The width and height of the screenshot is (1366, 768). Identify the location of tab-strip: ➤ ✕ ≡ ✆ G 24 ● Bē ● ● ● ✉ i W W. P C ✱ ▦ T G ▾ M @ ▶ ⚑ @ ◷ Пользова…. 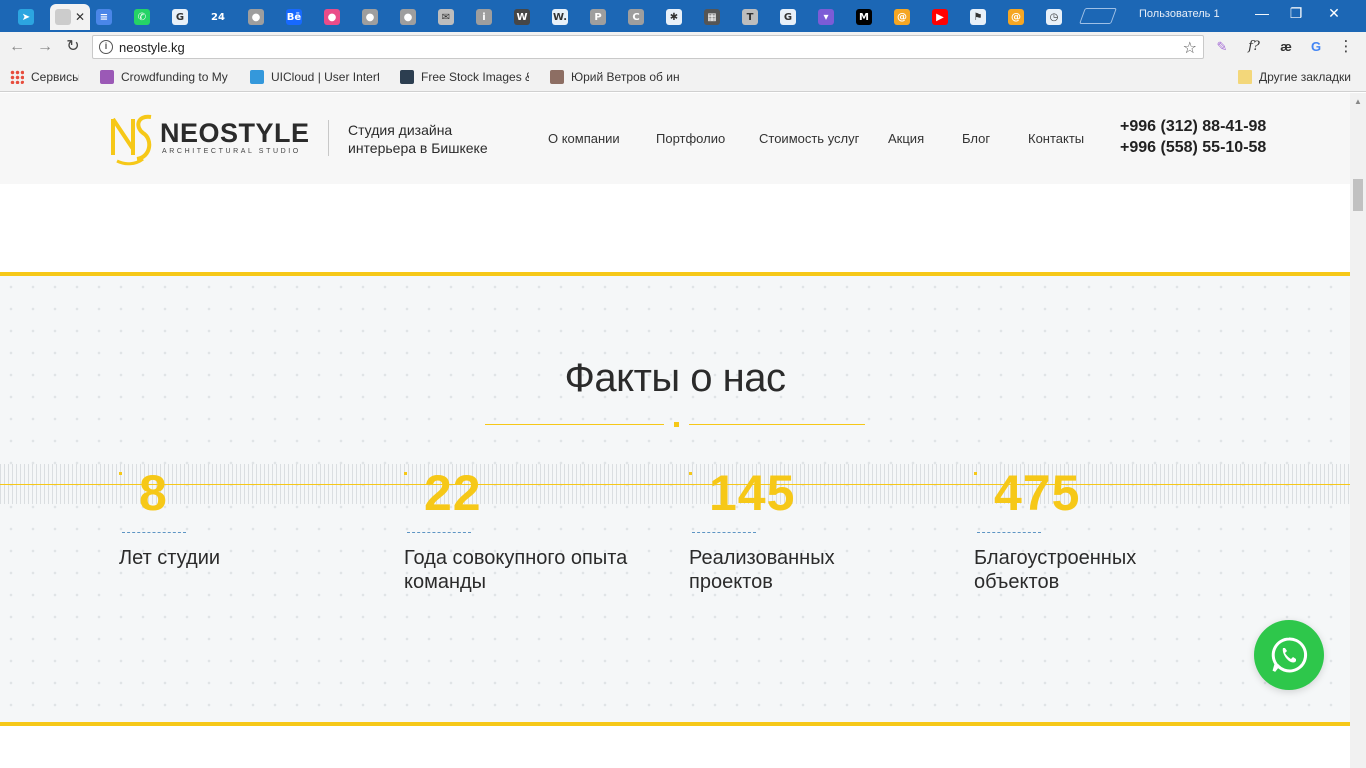
(683, 16).